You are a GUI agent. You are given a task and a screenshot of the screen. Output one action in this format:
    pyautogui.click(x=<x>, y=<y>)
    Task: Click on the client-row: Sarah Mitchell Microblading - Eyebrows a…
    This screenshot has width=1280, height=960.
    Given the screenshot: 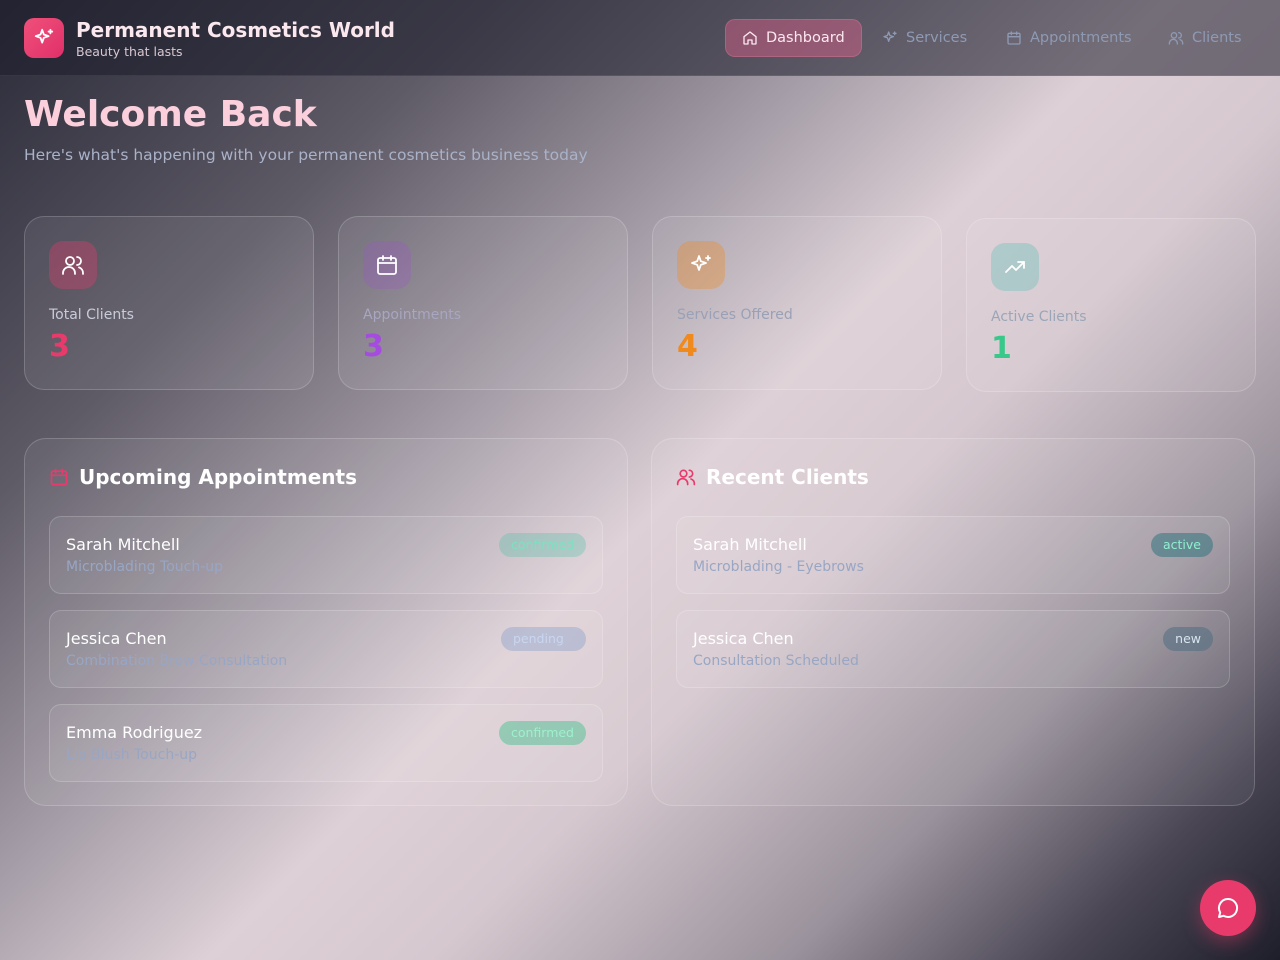 What is the action you would take?
    pyautogui.click(x=953, y=555)
    